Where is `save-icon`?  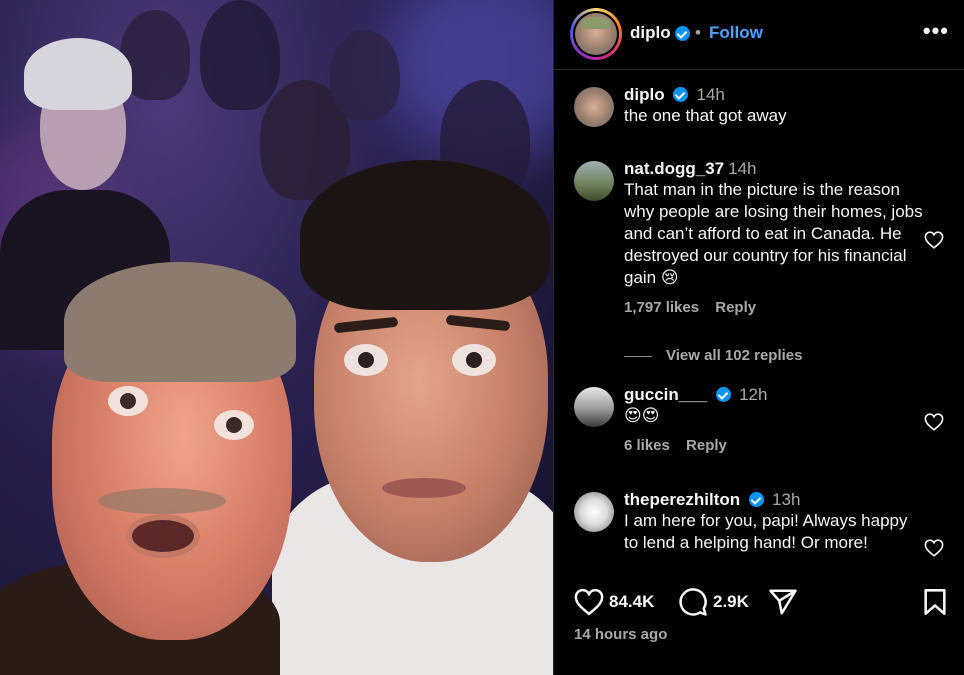 save-icon is located at coordinates (935, 602).